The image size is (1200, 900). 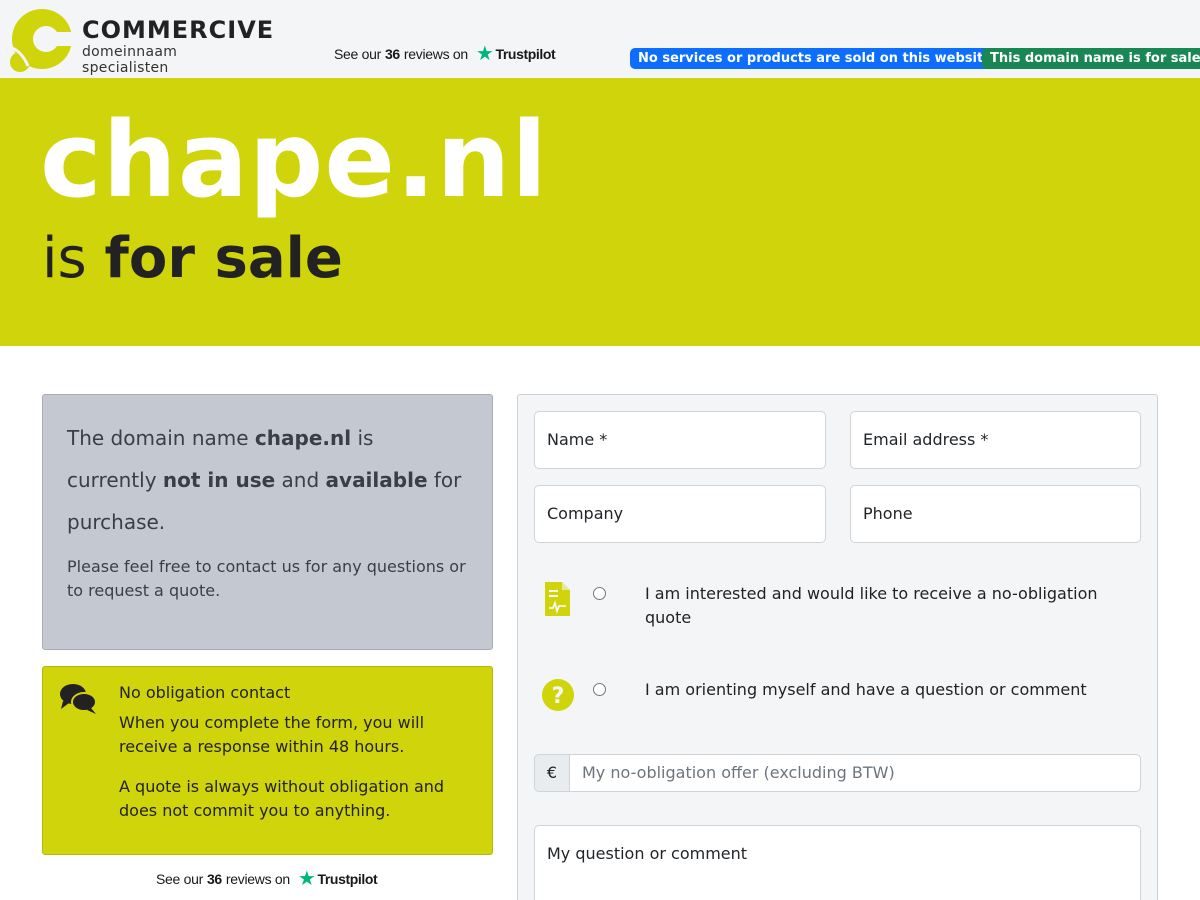 What do you see at coordinates (158, 438) in the screenshot?
I see `intro-part-1: The domain name` at bounding box center [158, 438].